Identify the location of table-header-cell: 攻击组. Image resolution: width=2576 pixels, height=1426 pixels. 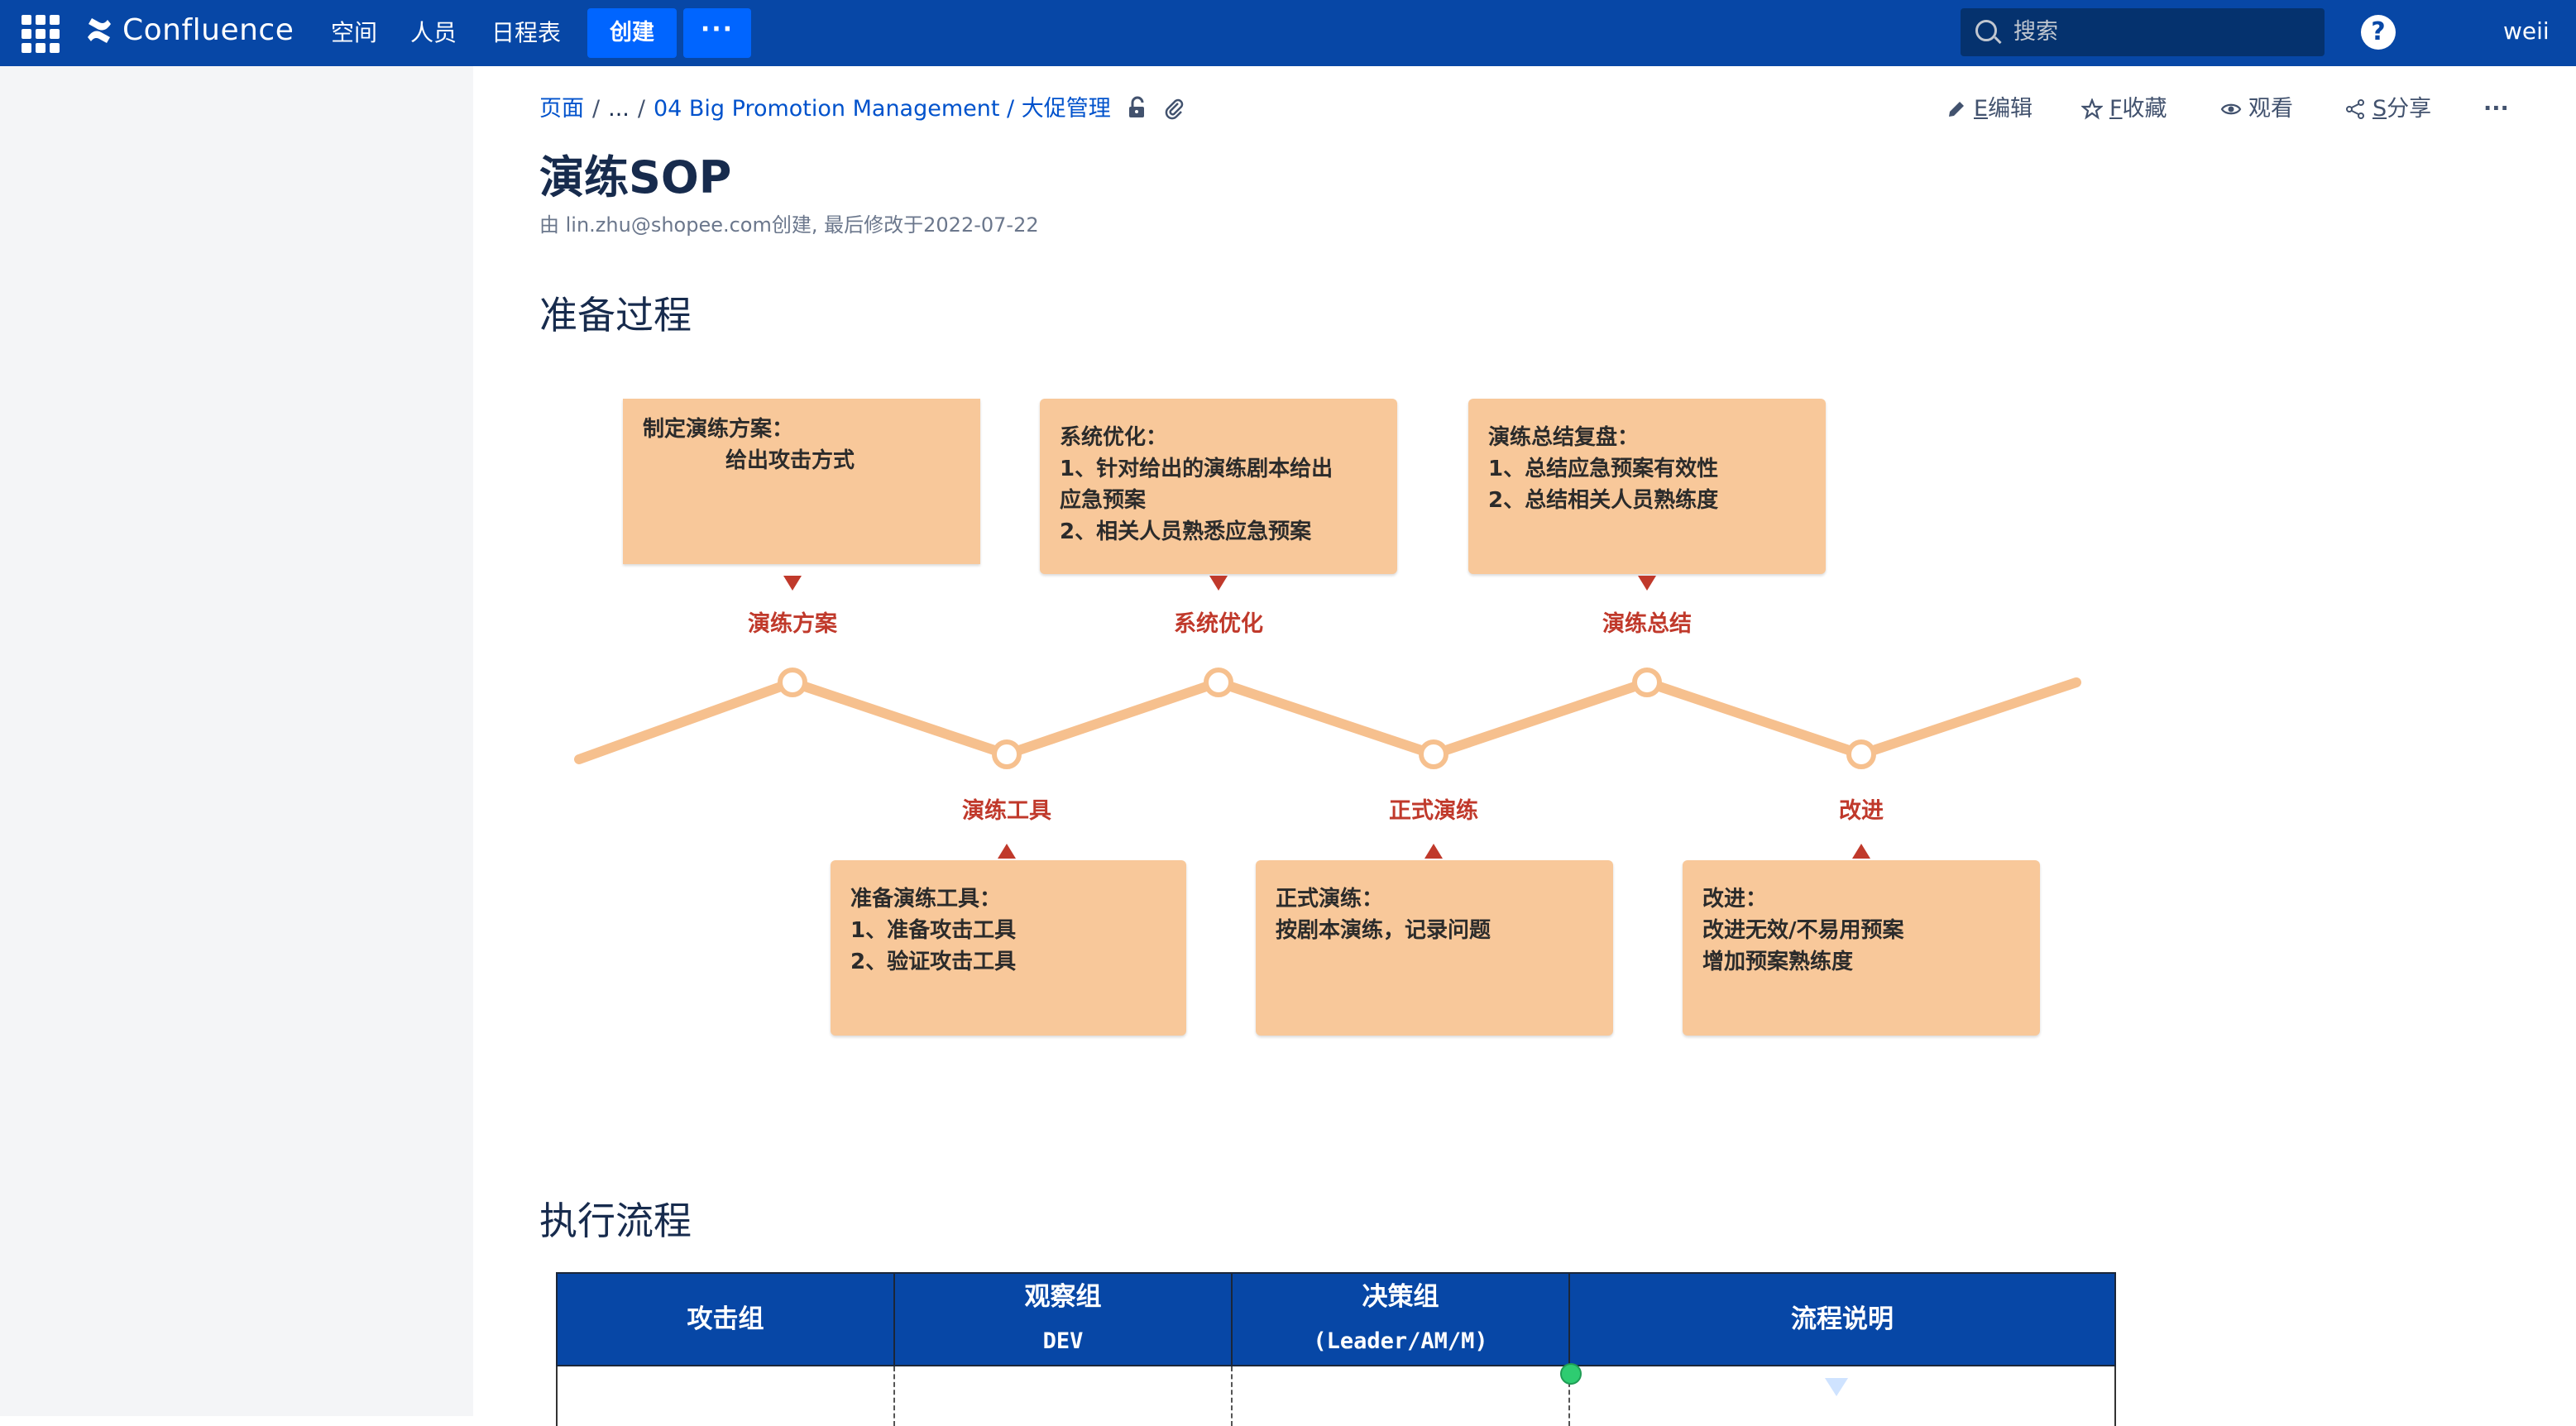
(726, 1319).